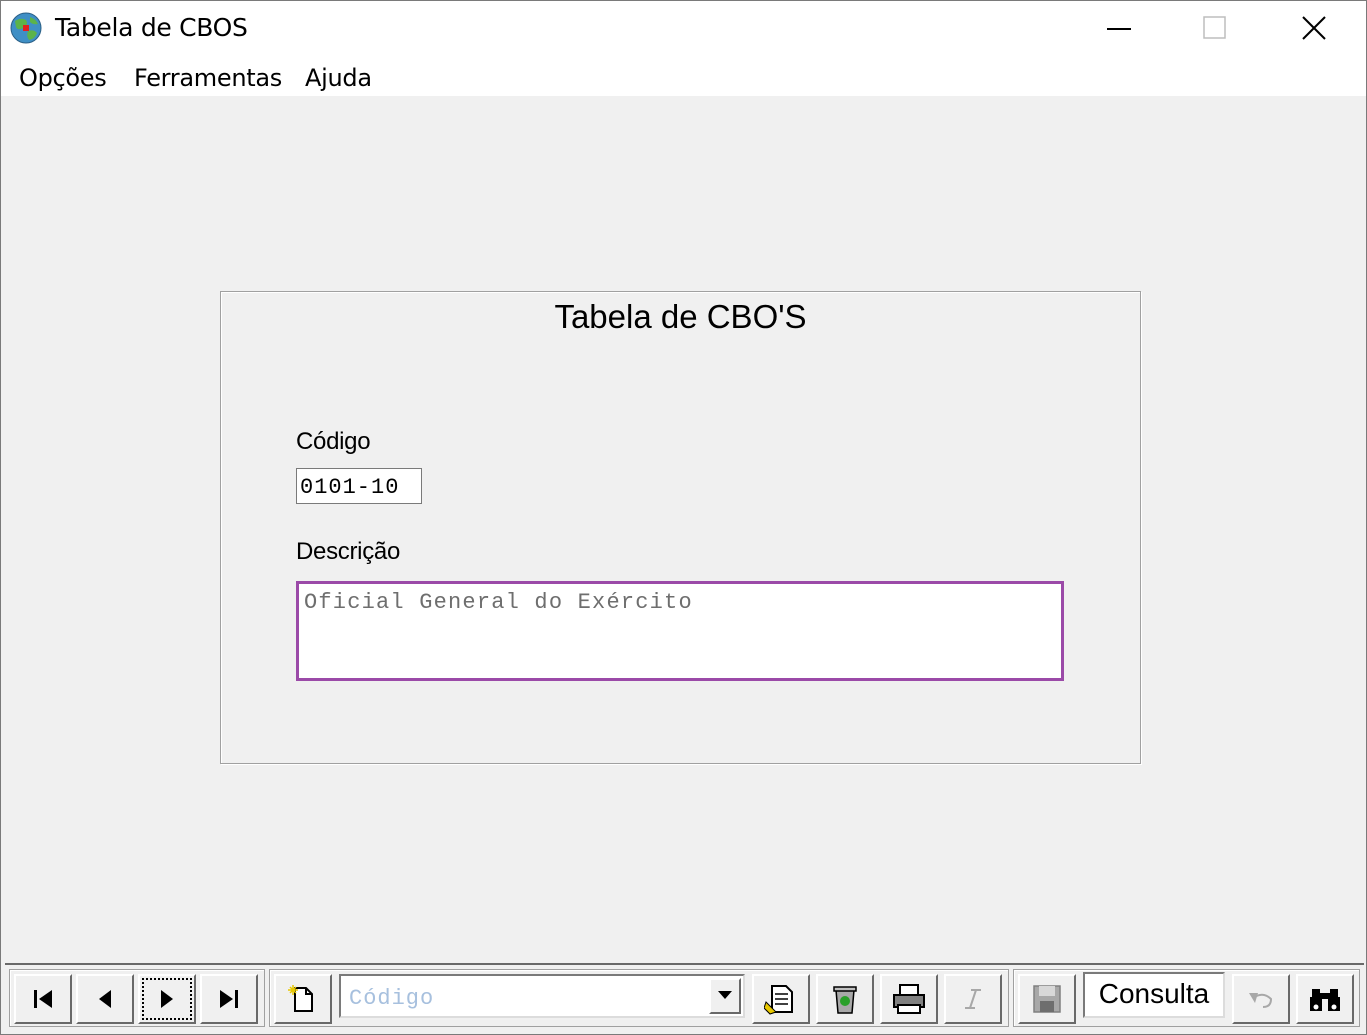  What do you see at coordinates (26, 28) in the screenshot?
I see `app-globe-icon` at bounding box center [26, 28].